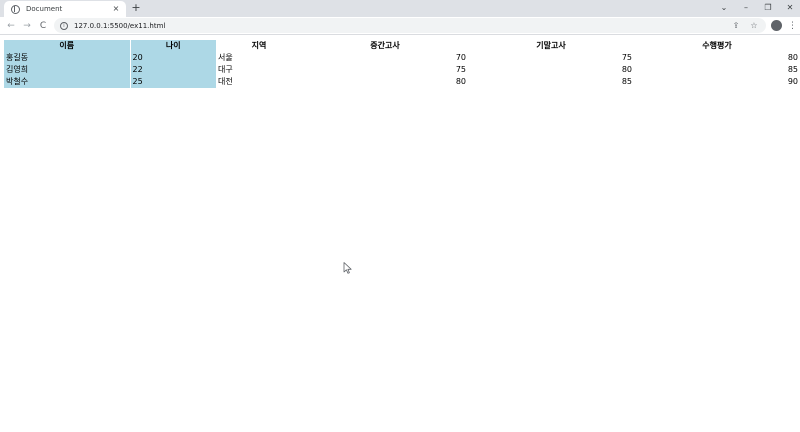 This screenshot has width=800, height=432. I want to click on profile-avatar-icon, so click(776, 25).